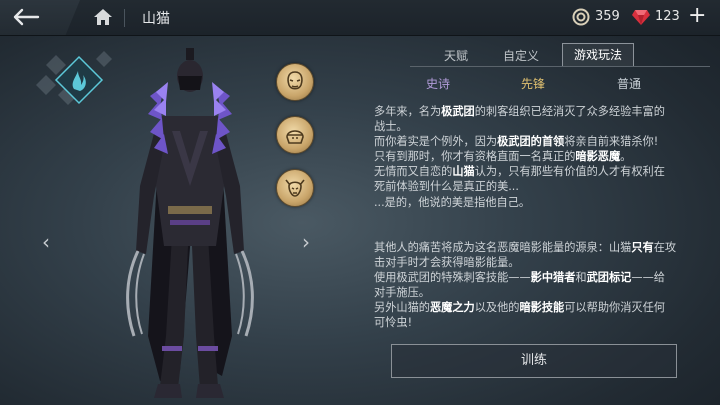 Image resolution: width=720 pixels, height=405 pixels. Describe the element at coordinates (391, 127) in the screenshot. I see `desc-line: 战士。` at that location.